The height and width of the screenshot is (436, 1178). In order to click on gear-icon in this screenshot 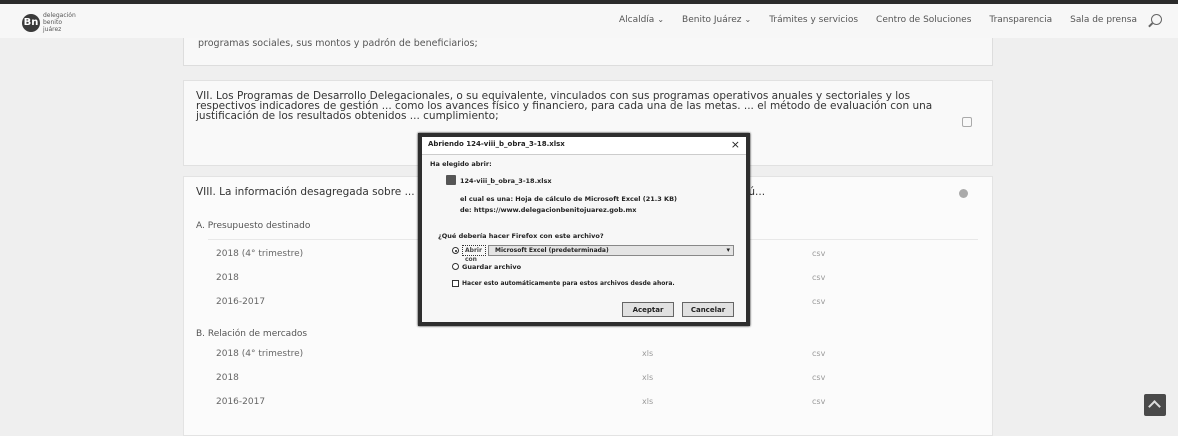, I will do `click(963, 193)`.